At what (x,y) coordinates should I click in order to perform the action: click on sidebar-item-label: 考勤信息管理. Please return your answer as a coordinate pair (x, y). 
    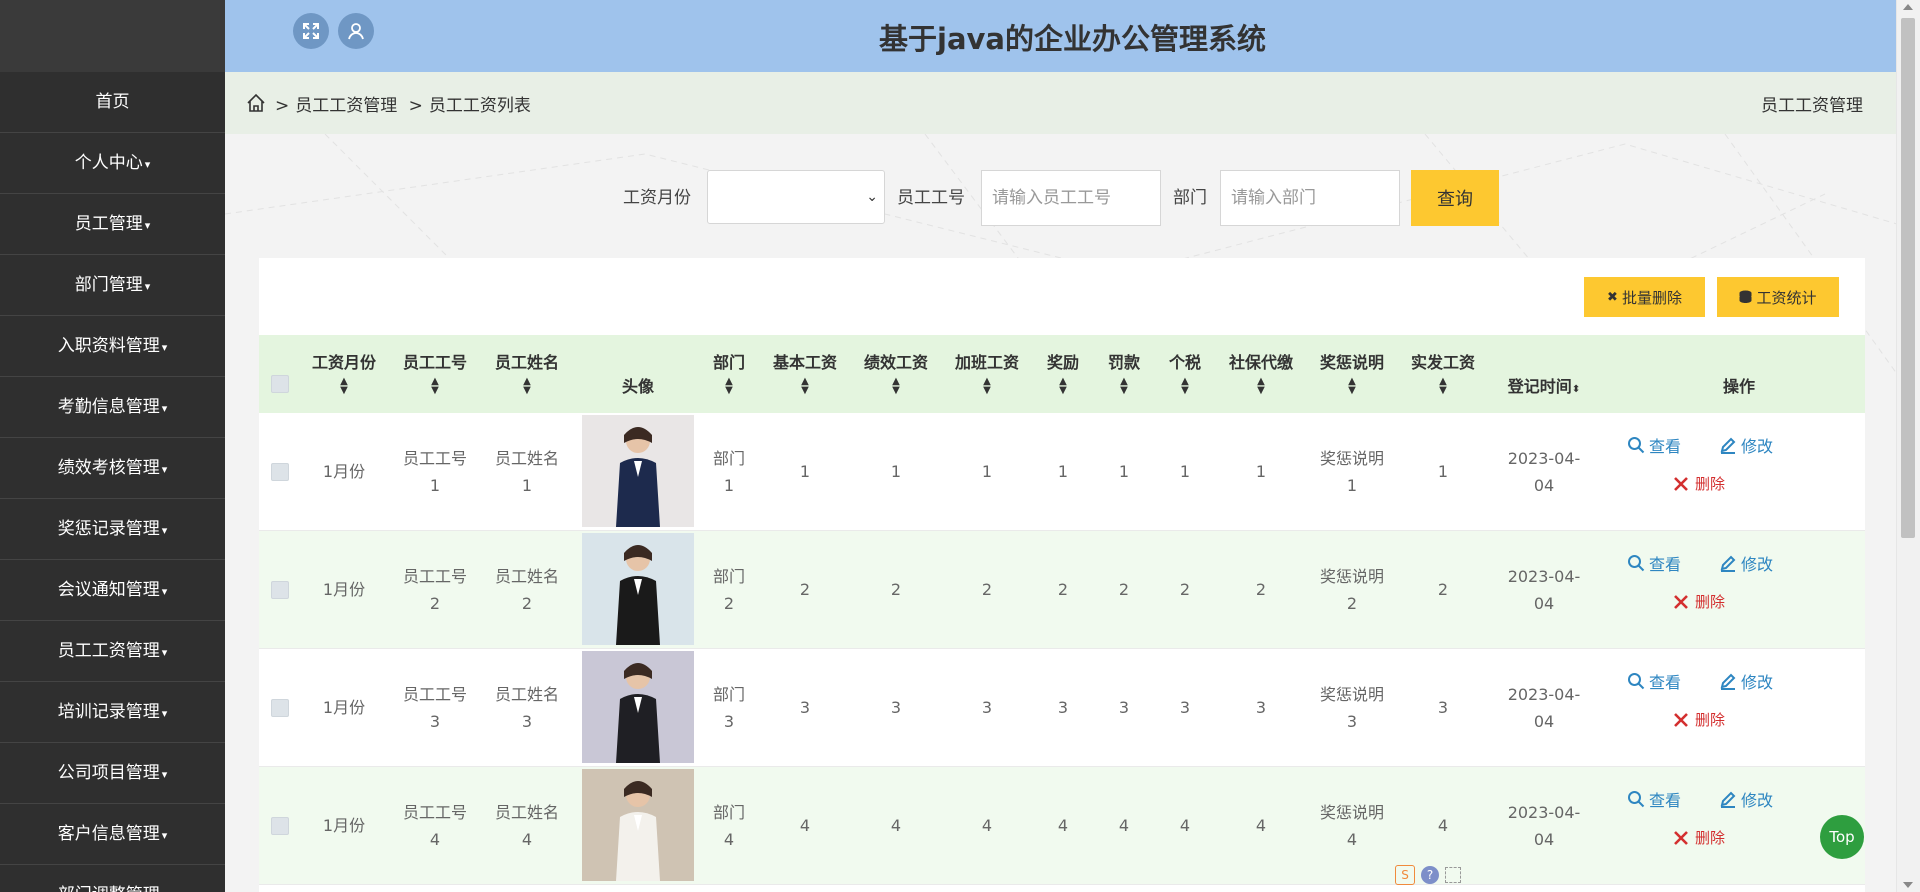
    Looking at the image, I should click on (108, 407).